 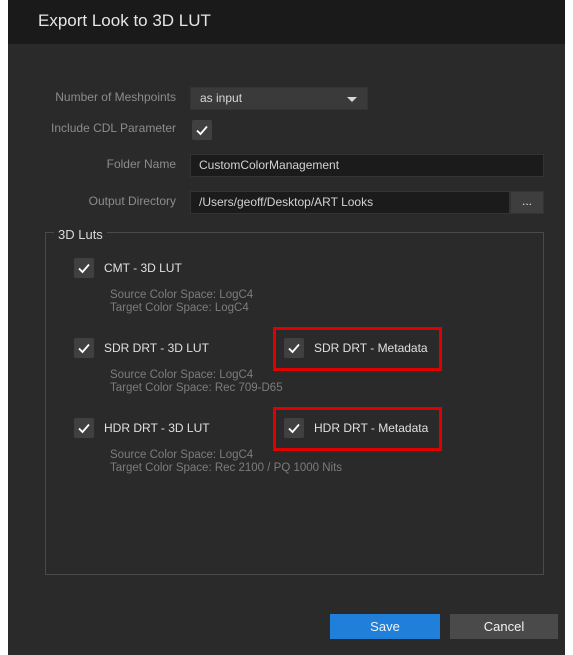 I want to click on folder-name-value: CustomColorManagement, so click(x=269, y=165).